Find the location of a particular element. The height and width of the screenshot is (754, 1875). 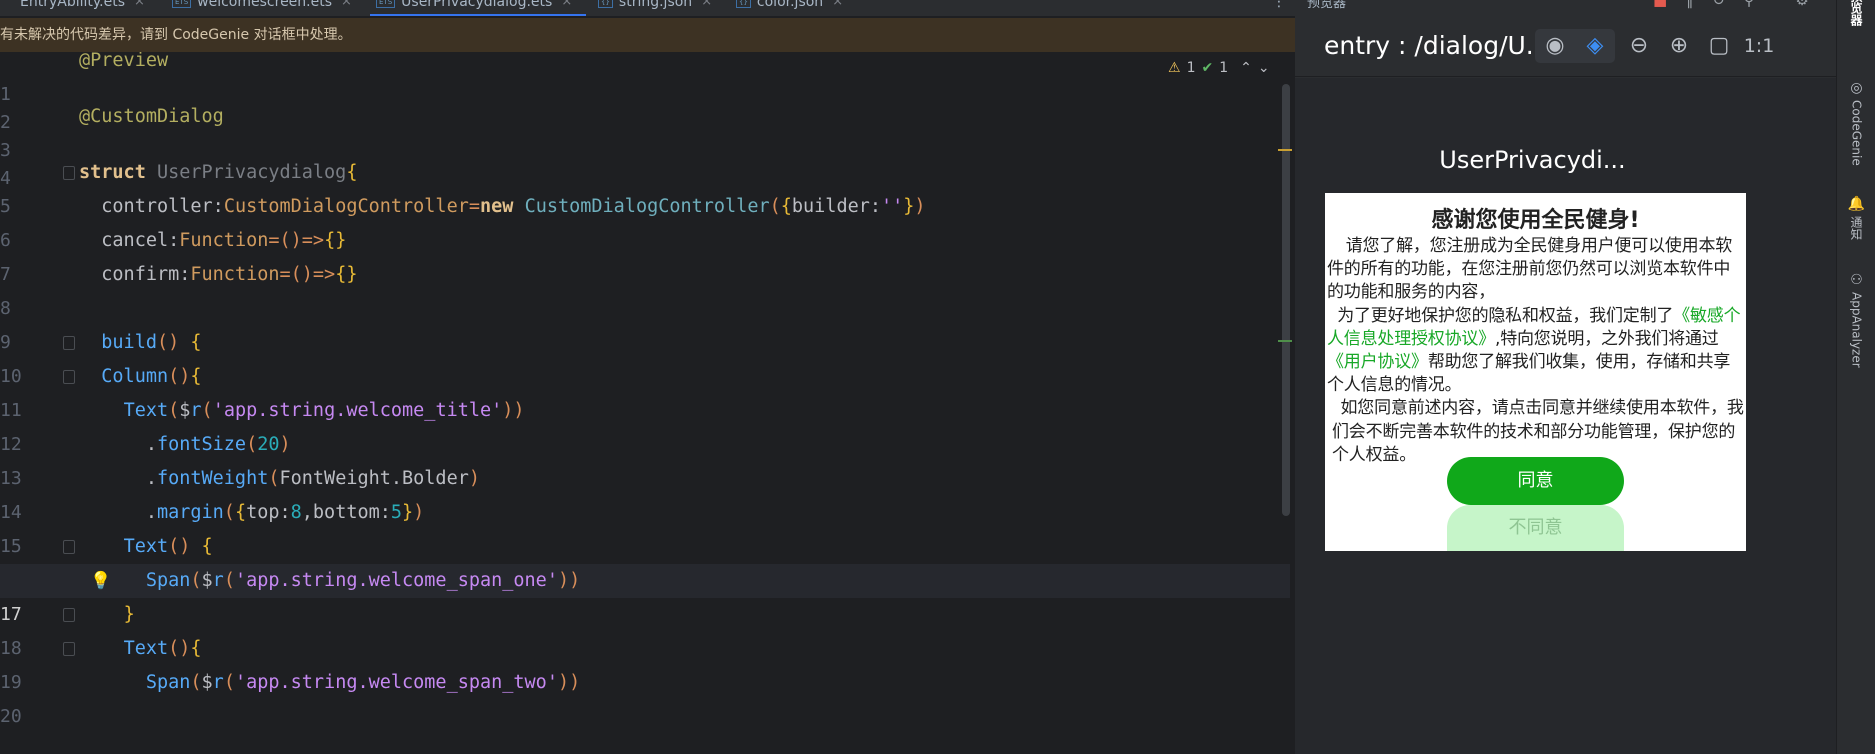

zoom-out-icon: ⊖ is located at coordinates (1639, 46).